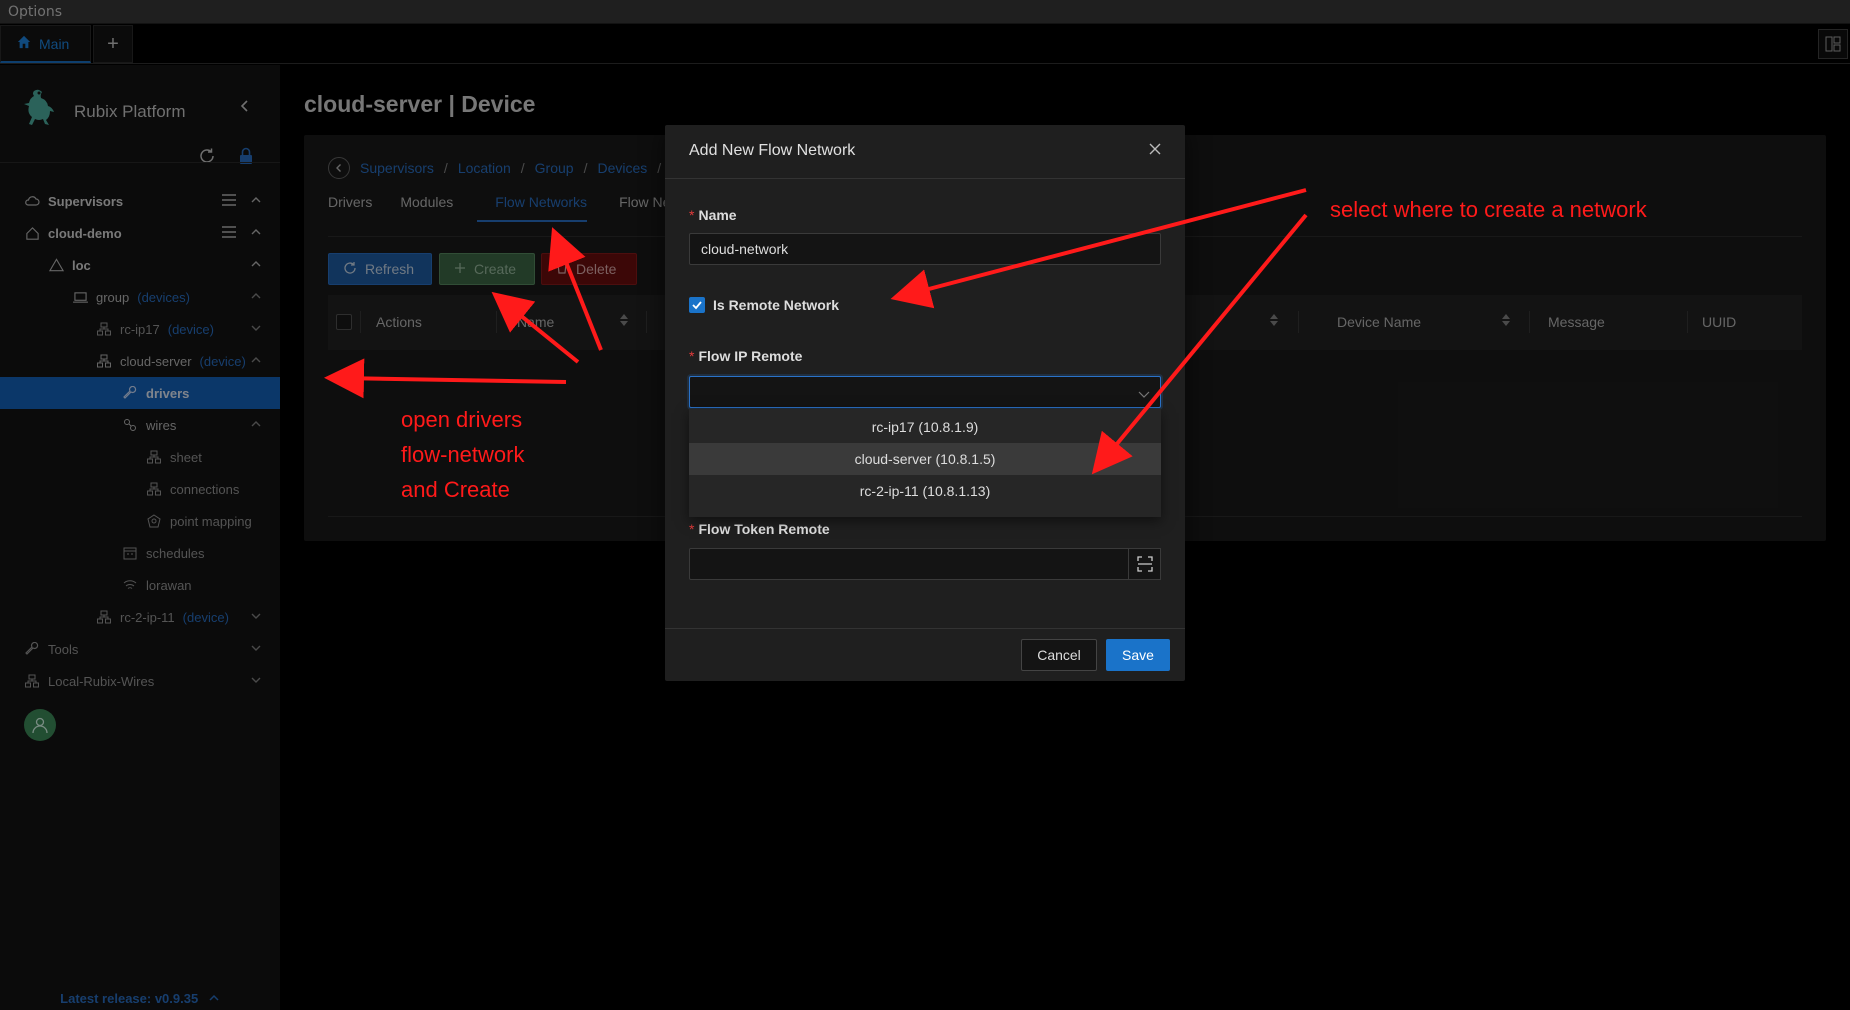  What do you see at coordinates (759, 529) in the screenshot?
I see `token-label: * Flow Token Remote` at bounding box center [759, 529].